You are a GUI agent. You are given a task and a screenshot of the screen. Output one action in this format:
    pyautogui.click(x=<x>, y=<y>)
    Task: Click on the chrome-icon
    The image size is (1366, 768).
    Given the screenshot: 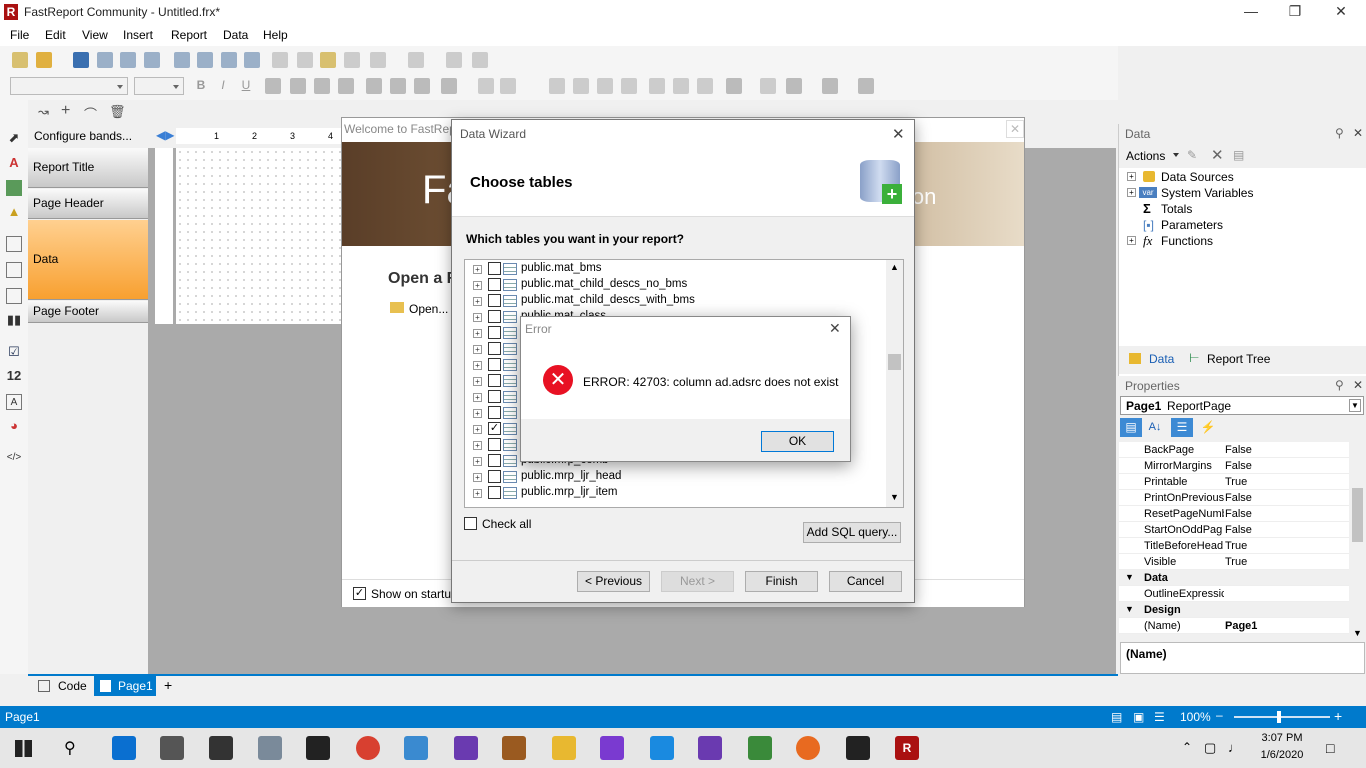 What is the action you would take?
    pyautogui.click(x=368, y=748)
    